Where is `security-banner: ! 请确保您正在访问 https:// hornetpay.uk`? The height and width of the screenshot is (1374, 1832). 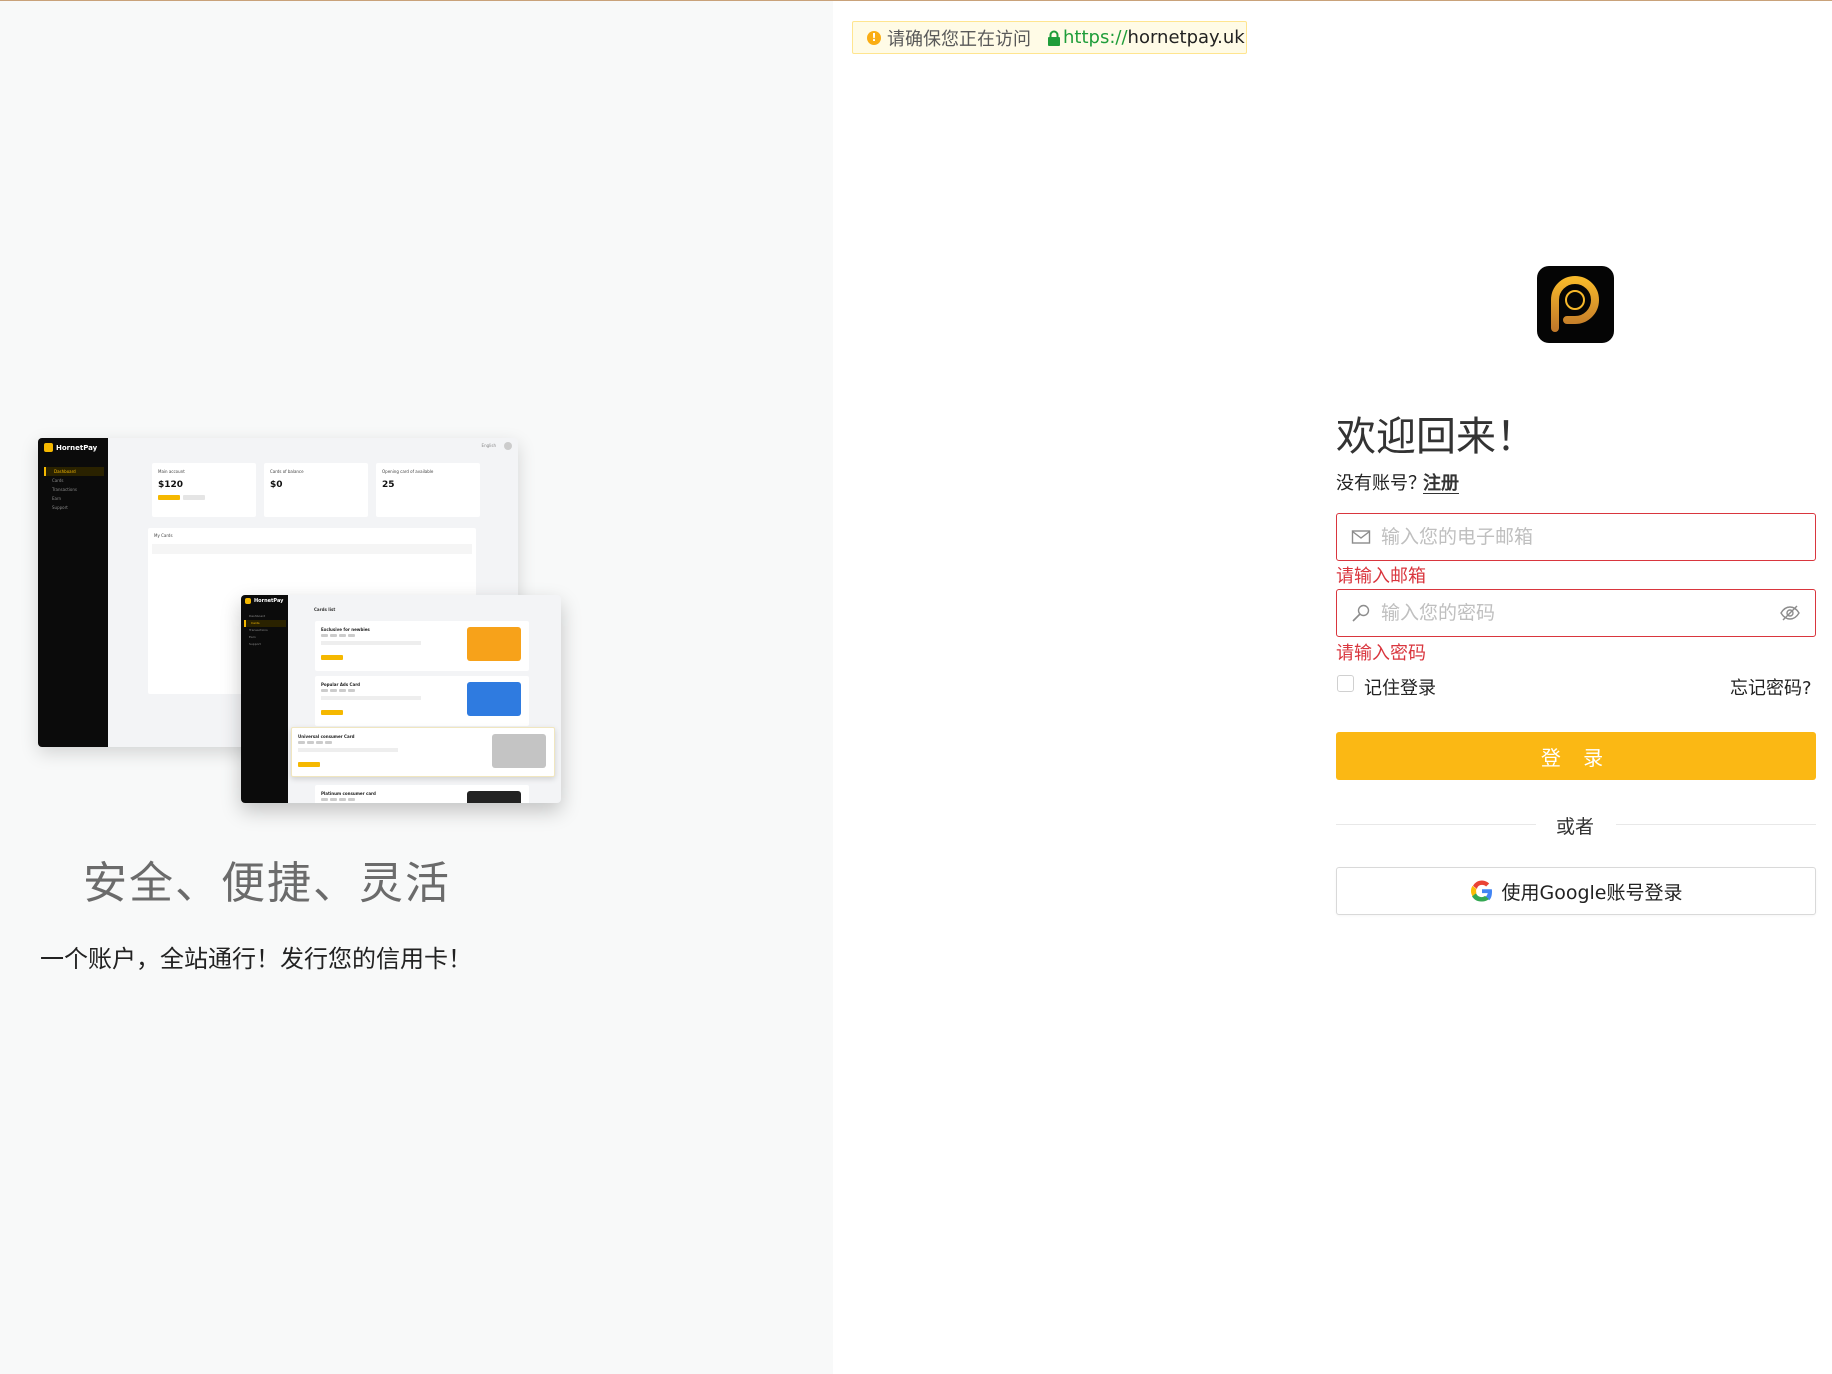
security-banner: ! 请确保您正在访问 https:// hornetpay.uk is located at coordinates (1049, 37).